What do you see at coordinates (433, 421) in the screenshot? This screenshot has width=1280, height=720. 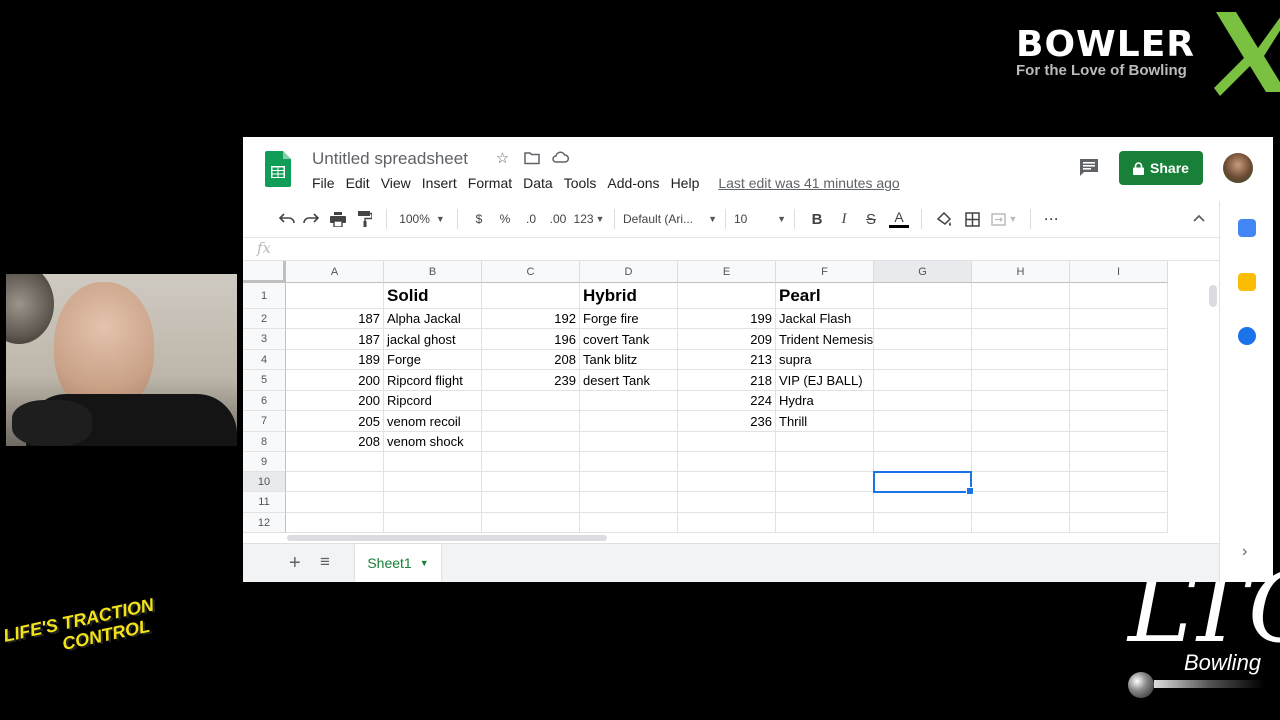 I see `cell-b7: venom recoil` at bounding box center [433, 421].